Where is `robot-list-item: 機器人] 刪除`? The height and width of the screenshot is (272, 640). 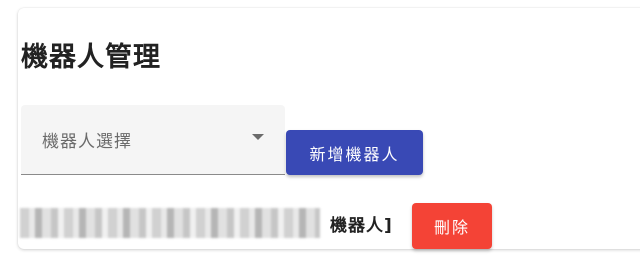 robot-list-item: 機器人] 刪除 is located at coordinates (258, 226).